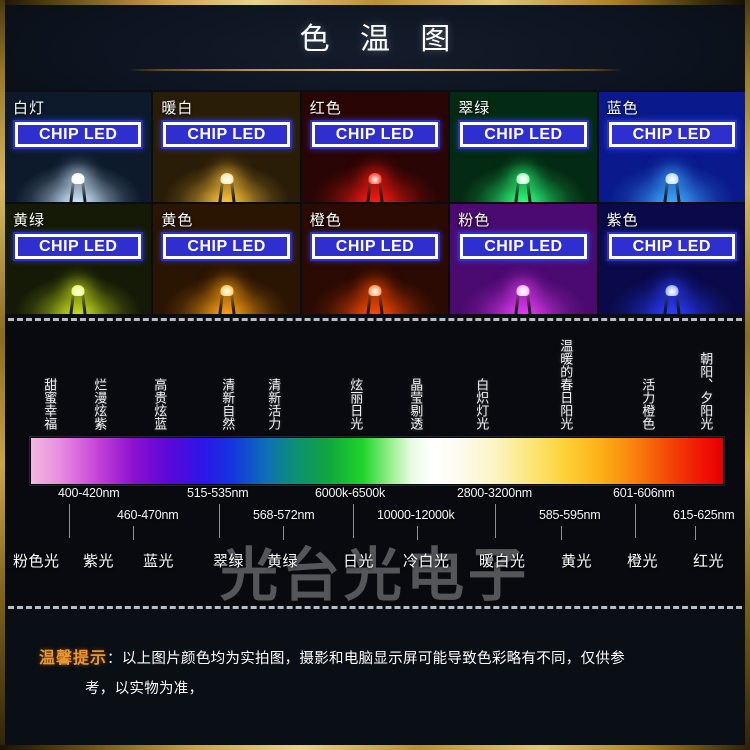 The height and width of the screenshot is (750, 750). What do you see at coordinates (474, 220) in the screenshot?
I see `led-label: 粉色` at bounding box center [474, 220].